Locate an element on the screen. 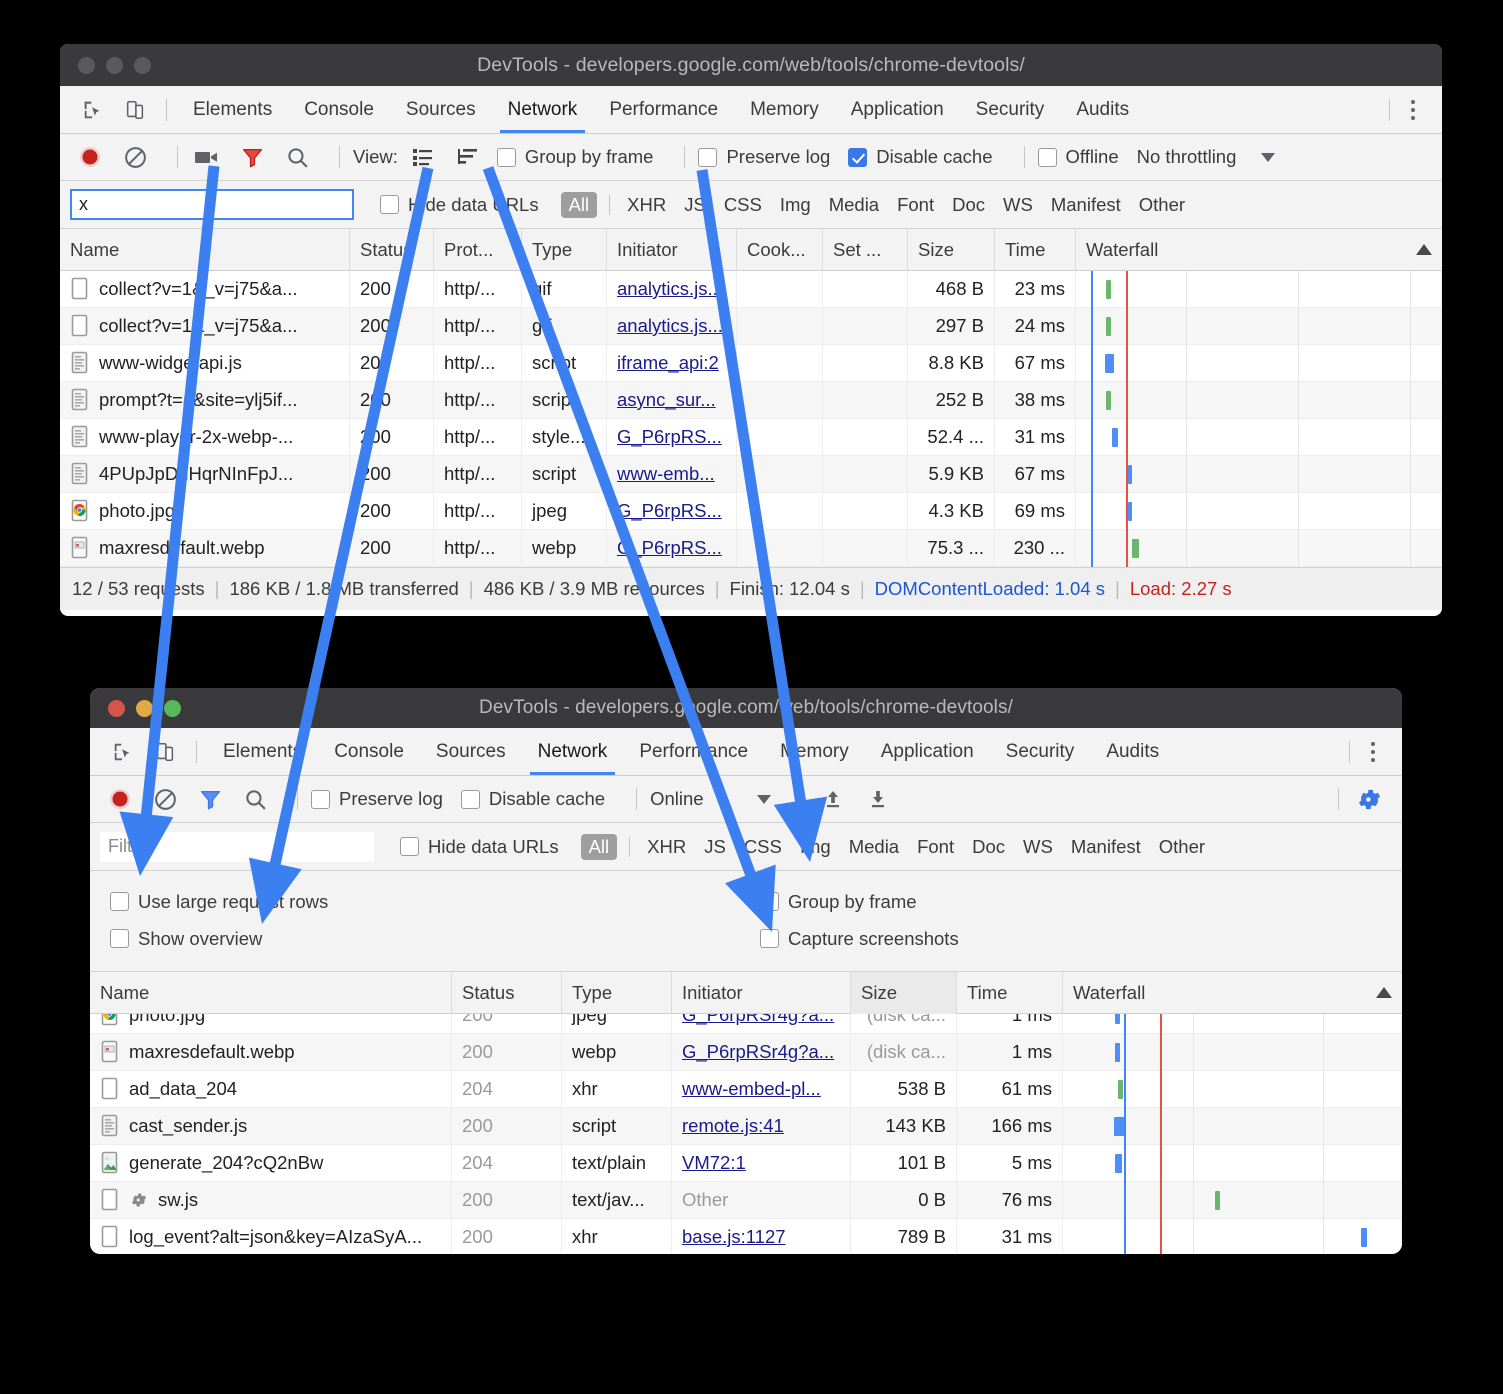 The height and width of the screenshot is (1394, 1503). filter-type-all-bottom: All is located at coordinates (599, 846).